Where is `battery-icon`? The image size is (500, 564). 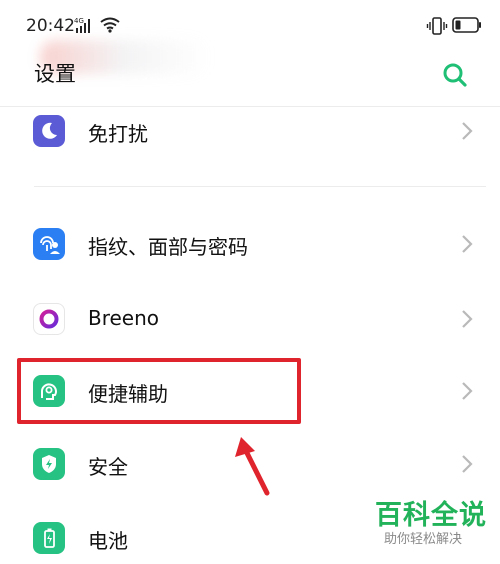
battery-icon is located at coordinates (466, 25).